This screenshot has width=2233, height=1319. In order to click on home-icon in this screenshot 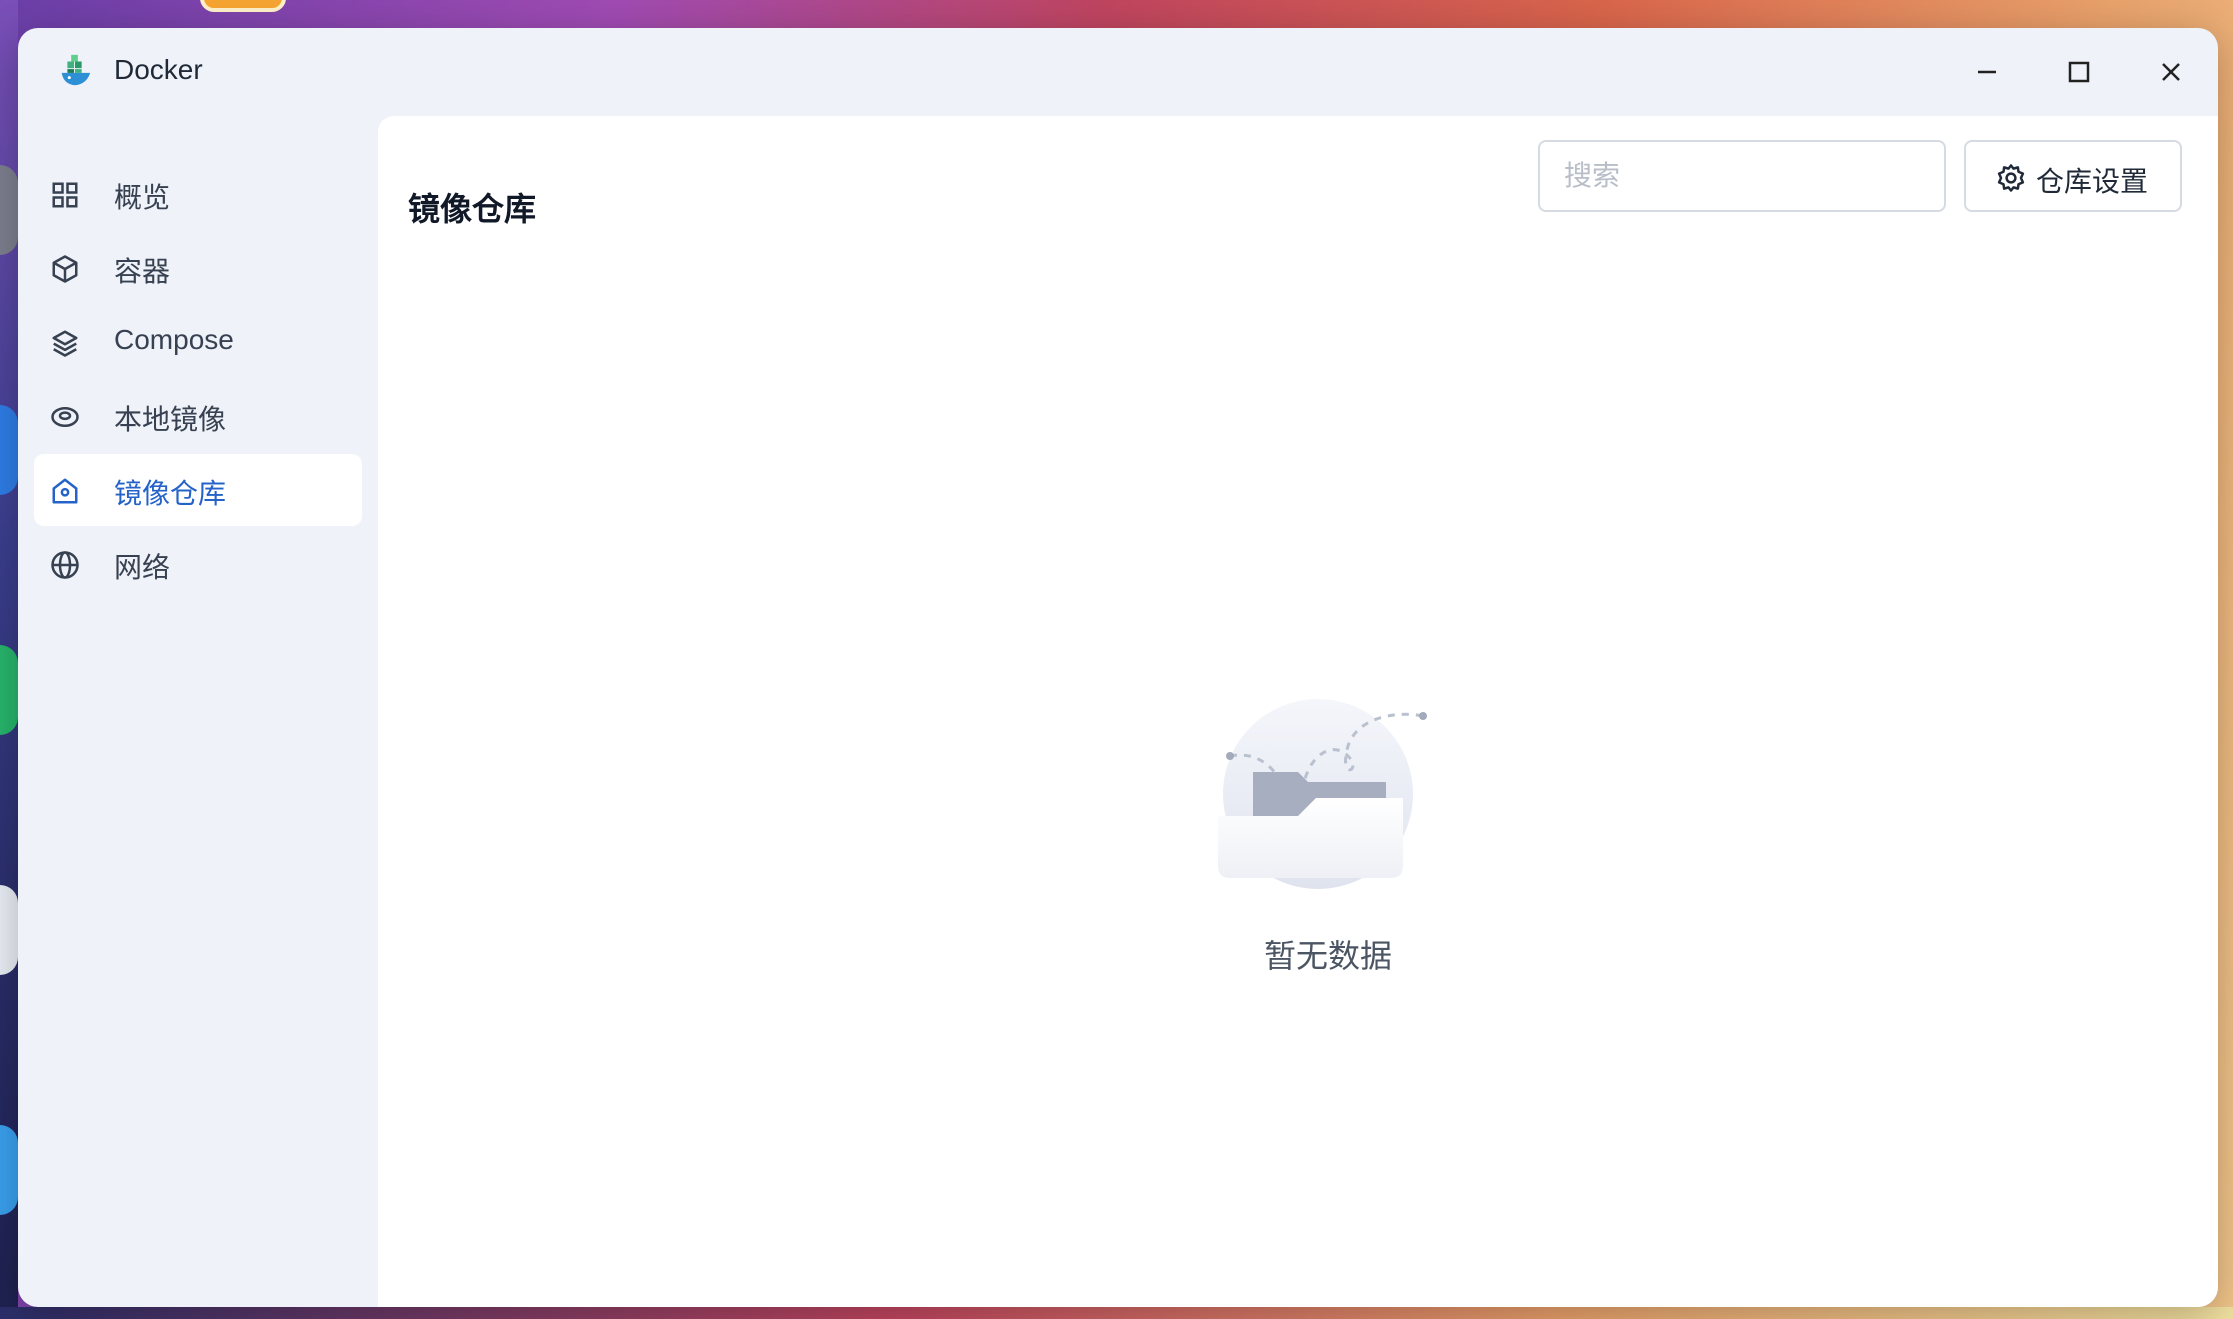, I will do `click(65, 491)`.